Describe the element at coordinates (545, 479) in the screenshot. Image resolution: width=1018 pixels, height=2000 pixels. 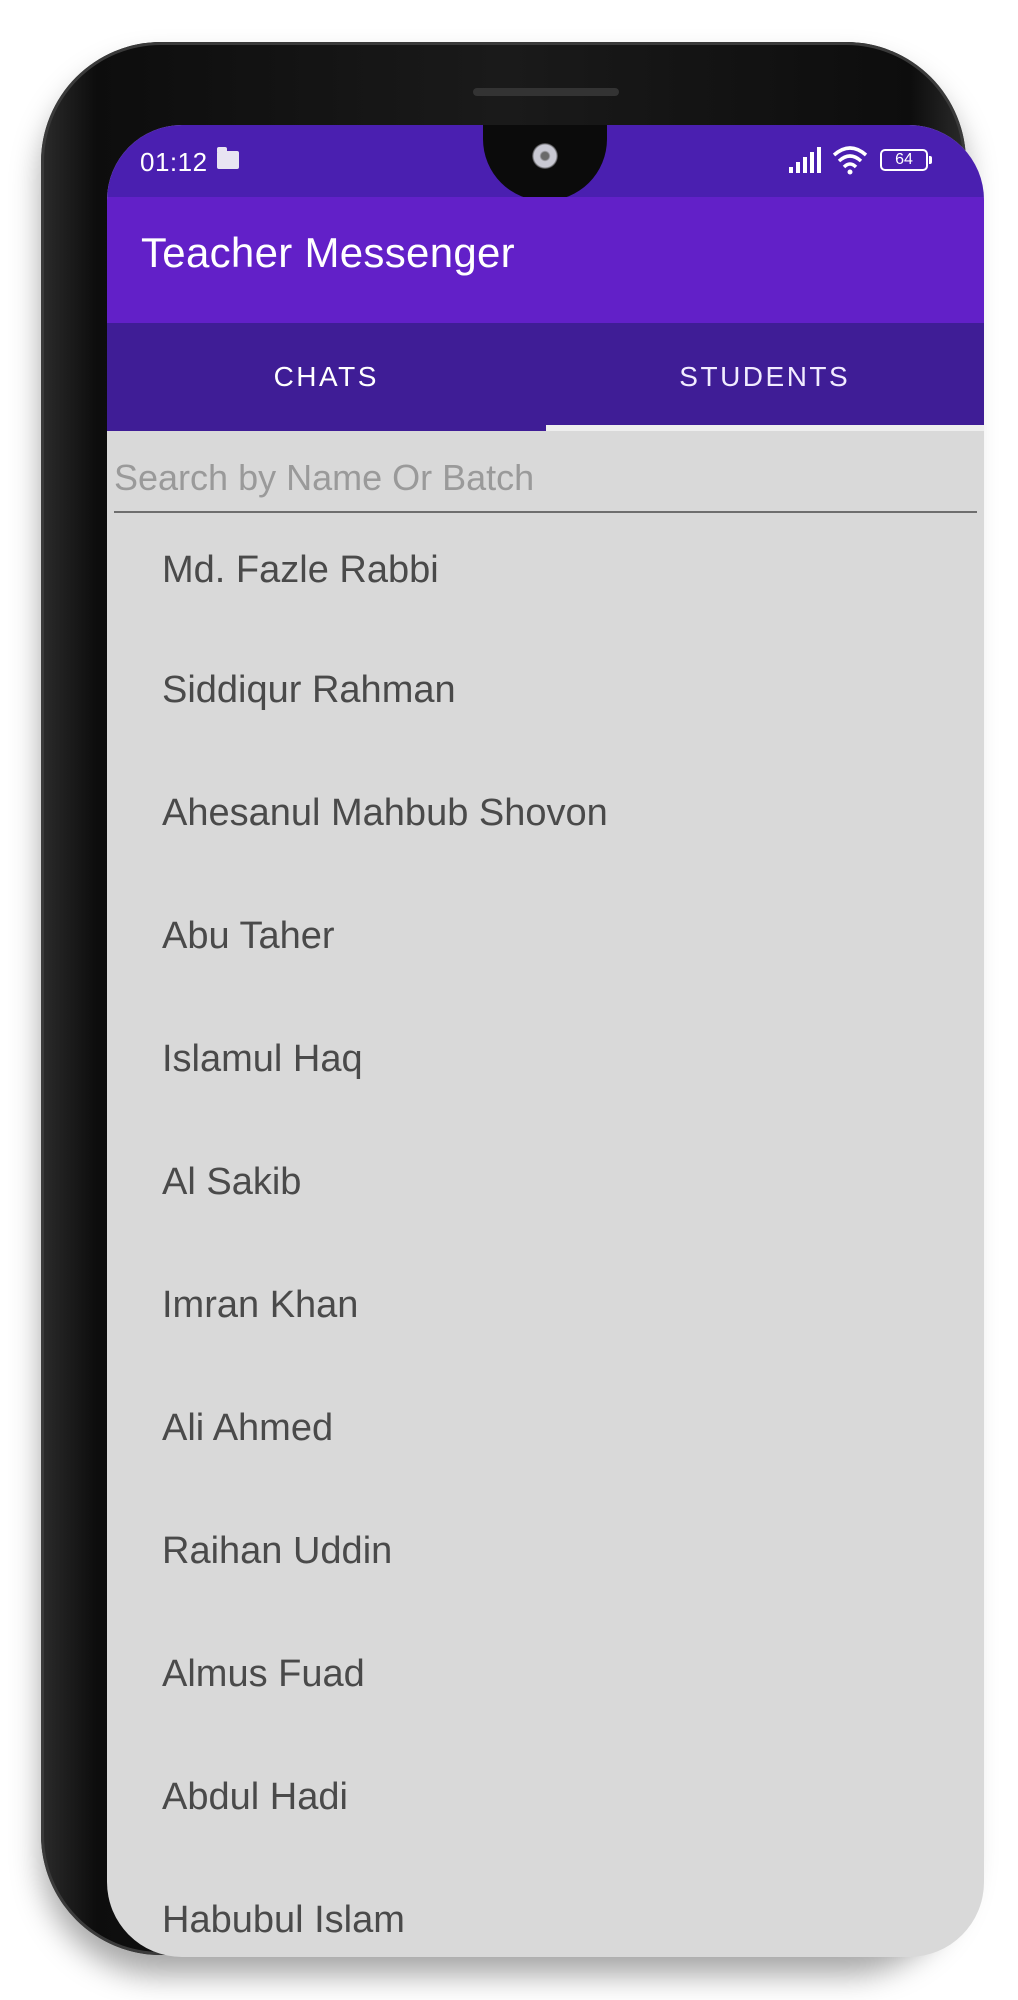
I see `search-input` at that location.